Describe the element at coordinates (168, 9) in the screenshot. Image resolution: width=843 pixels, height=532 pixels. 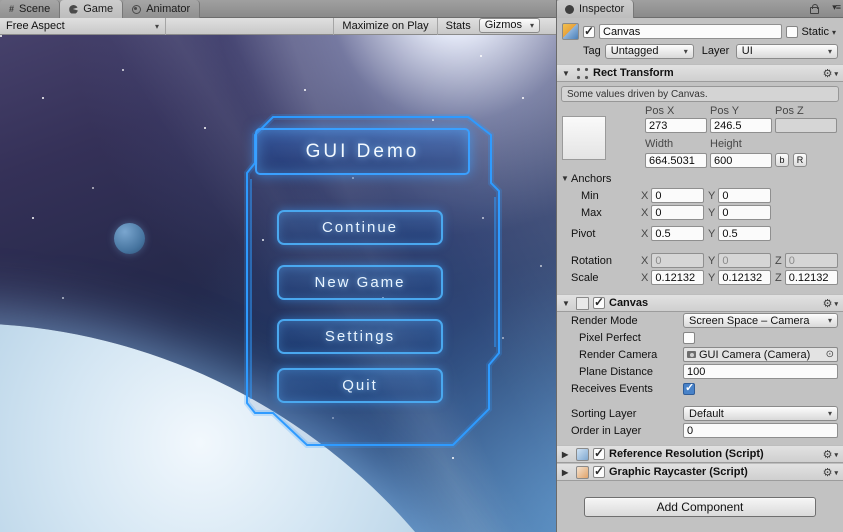
I see `tab-animator-label: Animator` at that location.